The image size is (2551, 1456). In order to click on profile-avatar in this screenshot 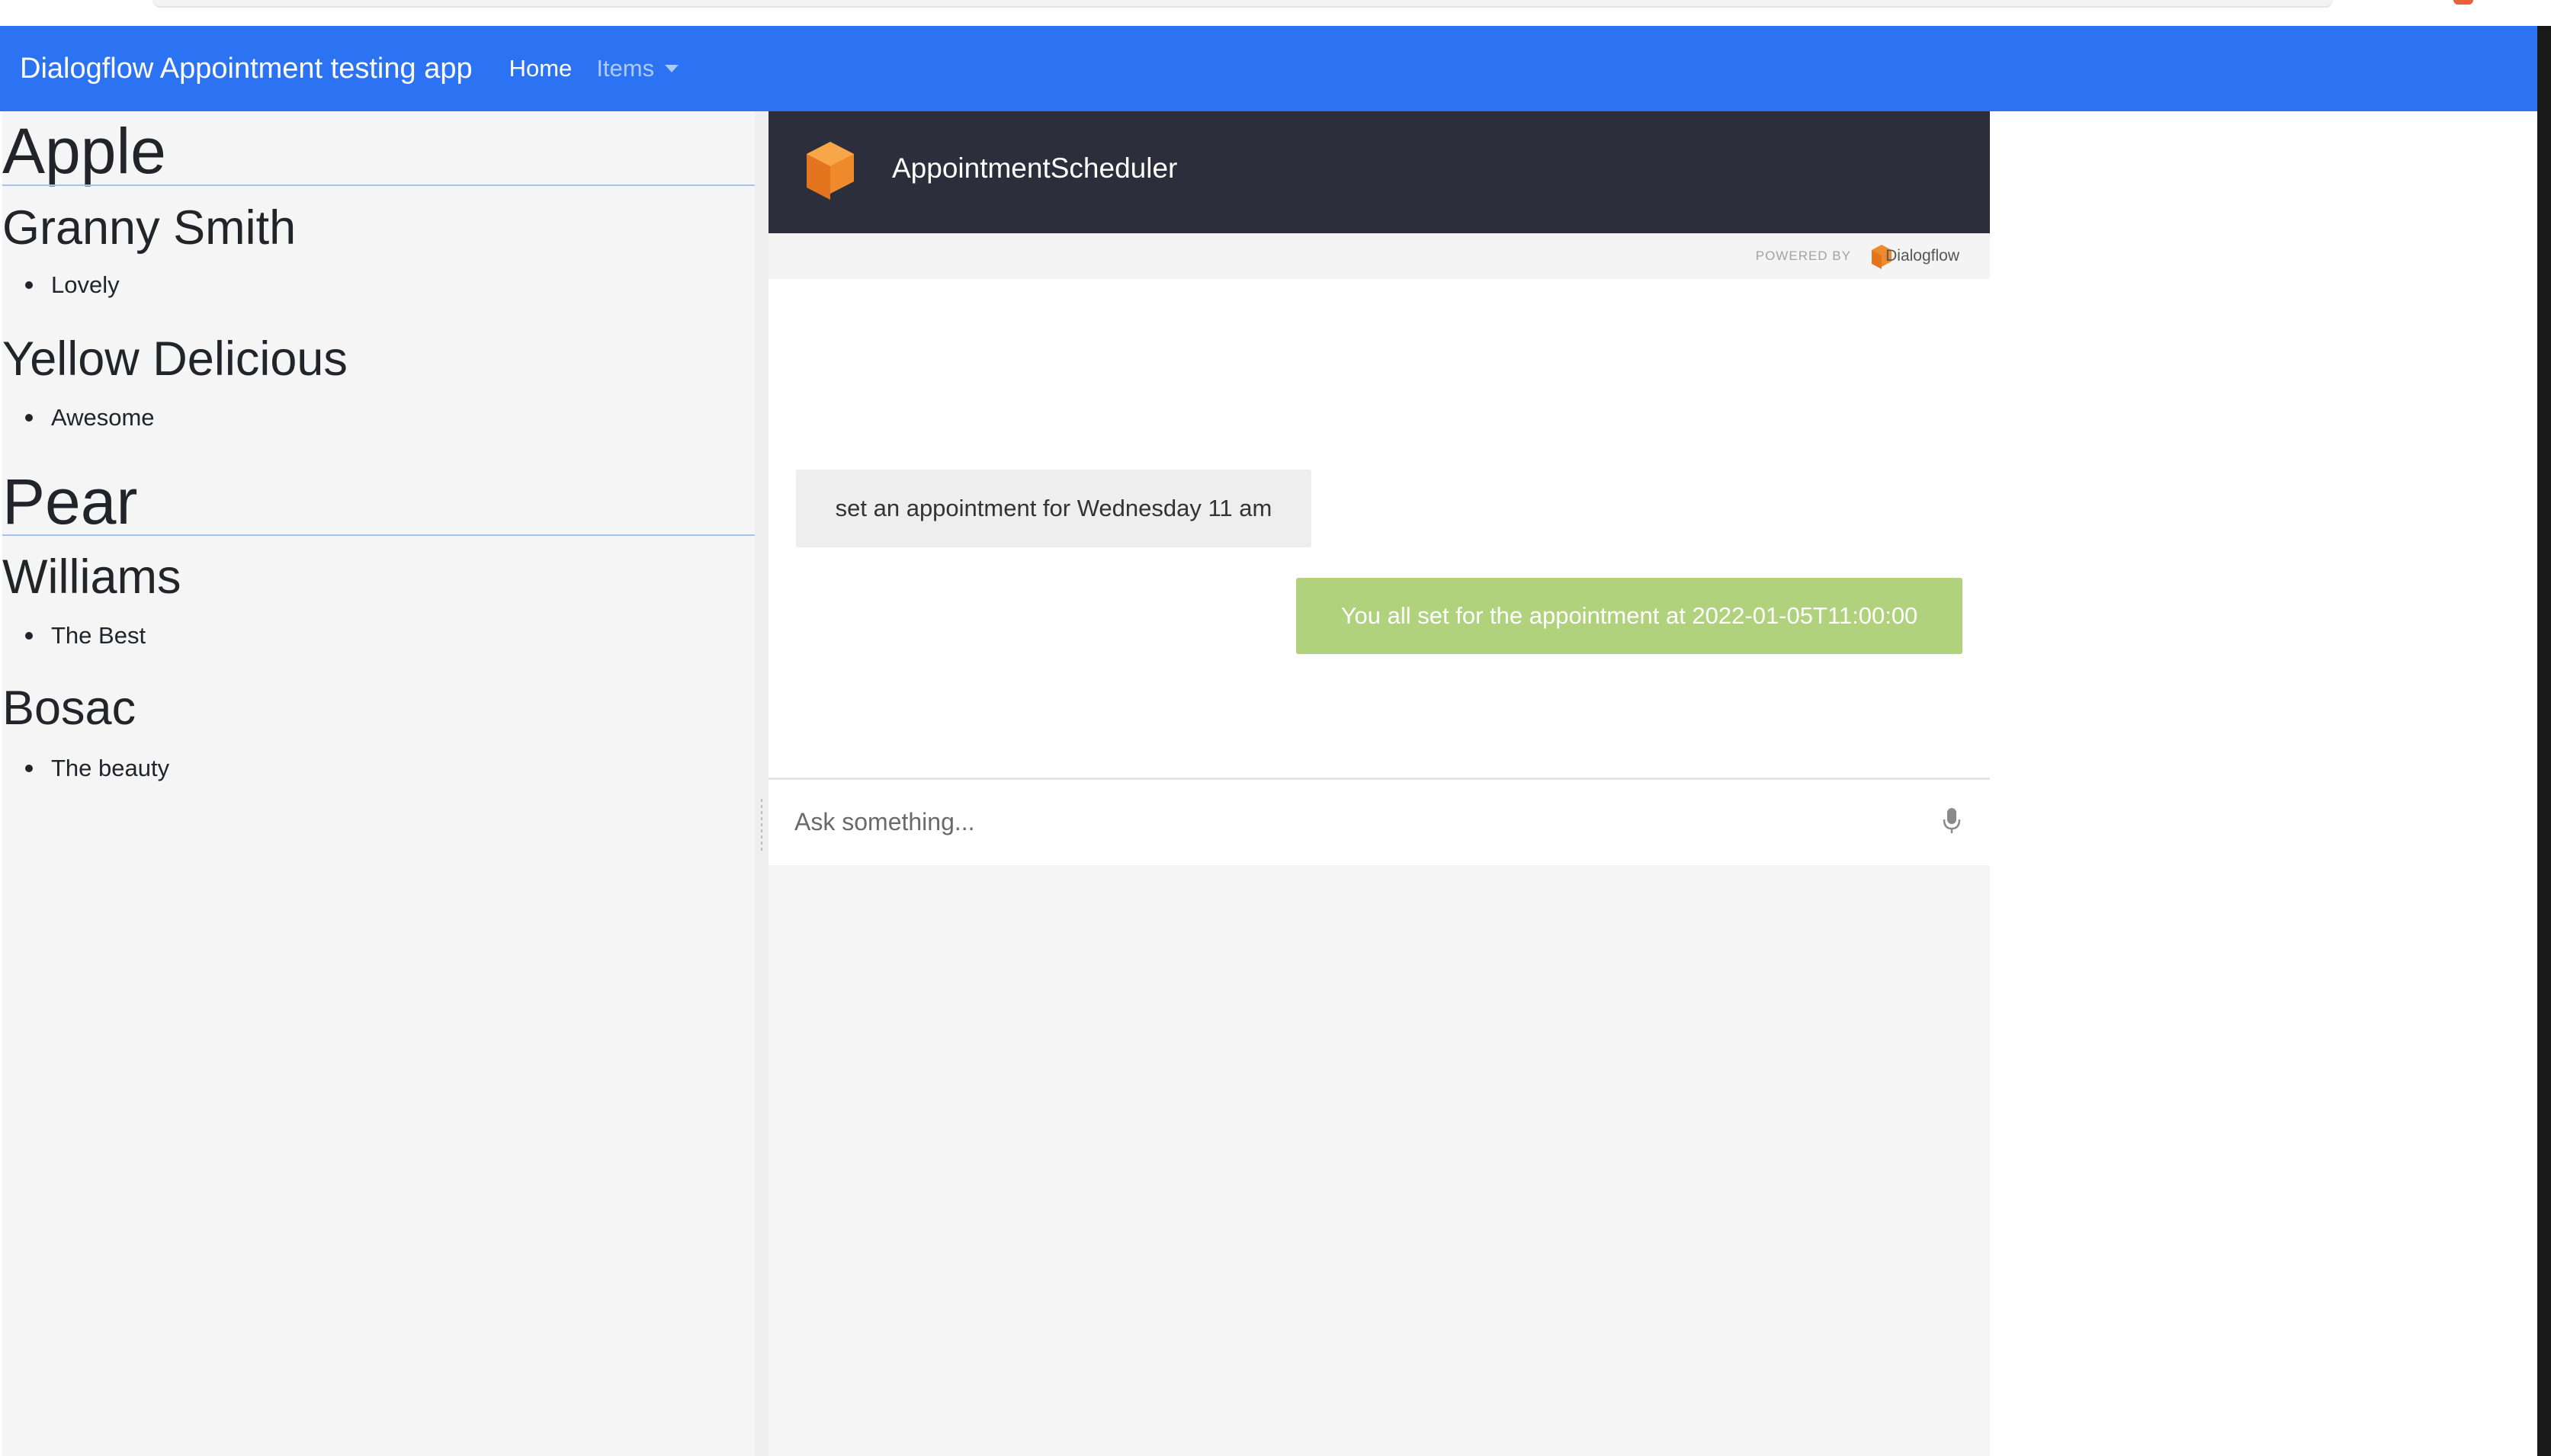, I will do `click(2463, 2)`.